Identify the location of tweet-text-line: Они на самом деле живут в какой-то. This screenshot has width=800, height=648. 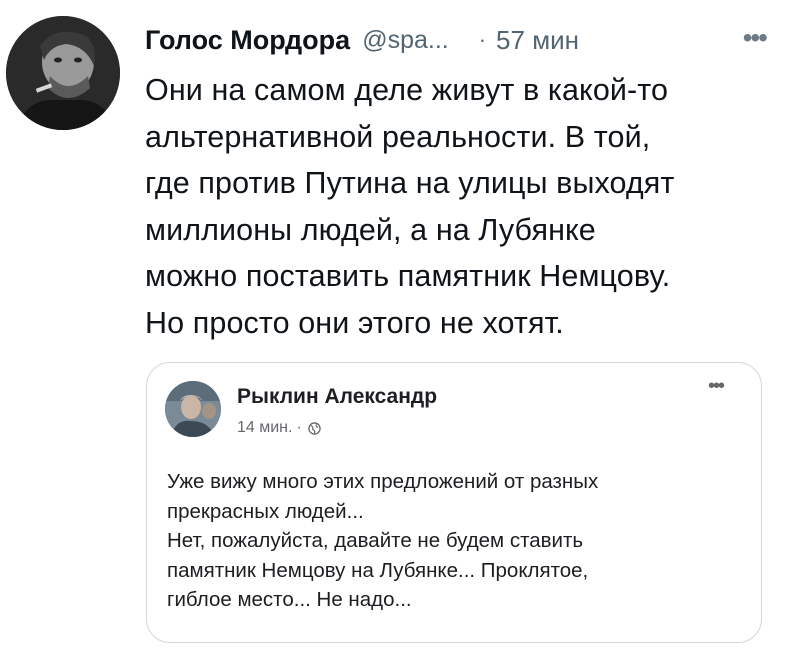
(407, 90).